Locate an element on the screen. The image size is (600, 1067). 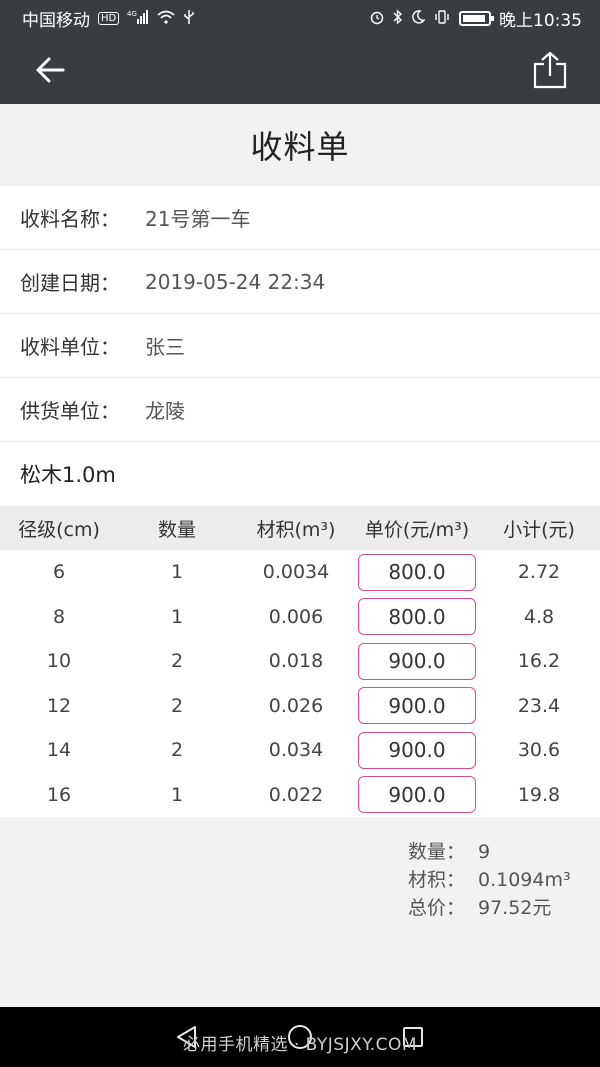
carrier-name: 中国移动 is located at coordinates (56, 20).